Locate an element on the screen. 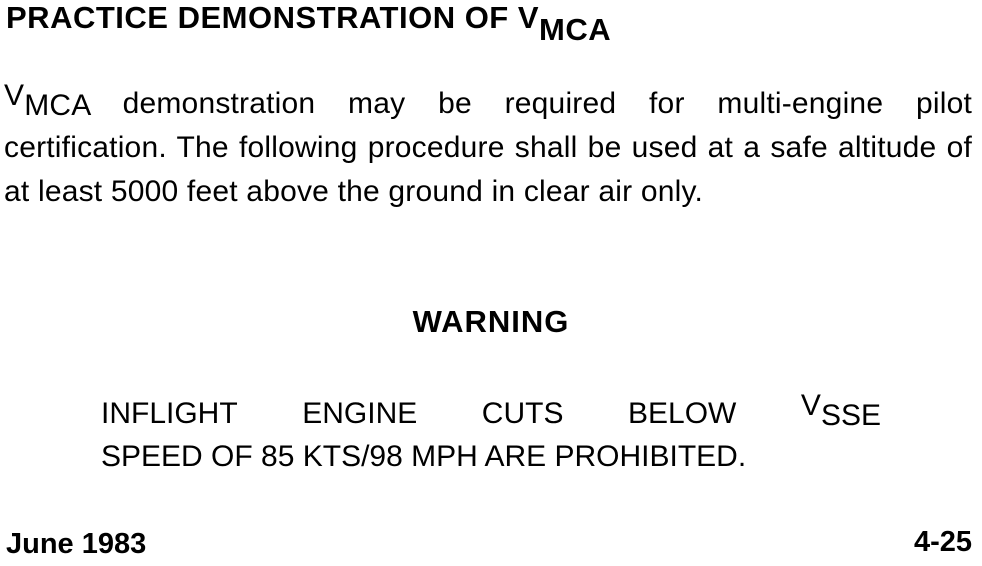  warning-word: ENGINE is located at coordinates (360, 413).